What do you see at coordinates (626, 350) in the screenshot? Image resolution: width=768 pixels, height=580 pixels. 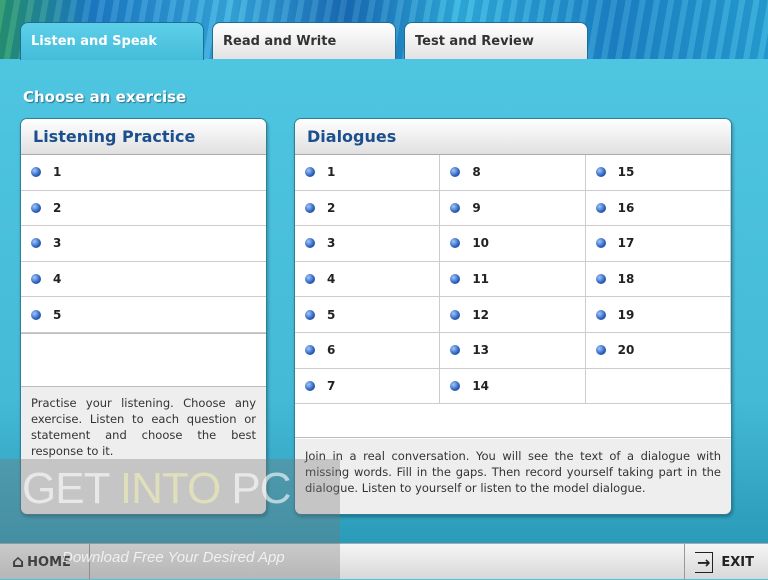 I see `exercise-number: 20` at bounding box center [626, 350].